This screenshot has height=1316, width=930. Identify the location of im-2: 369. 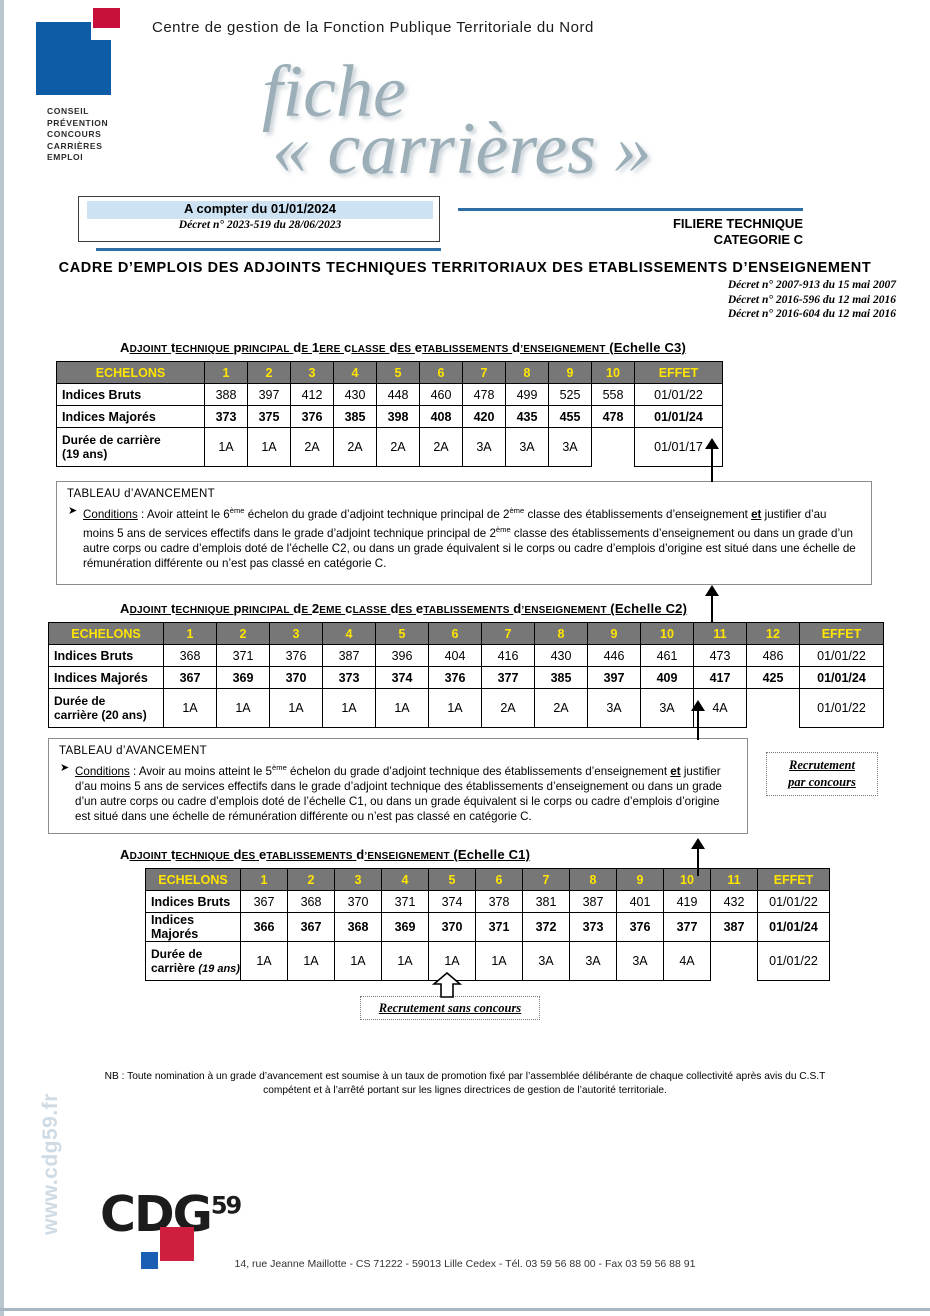
(243, 677).